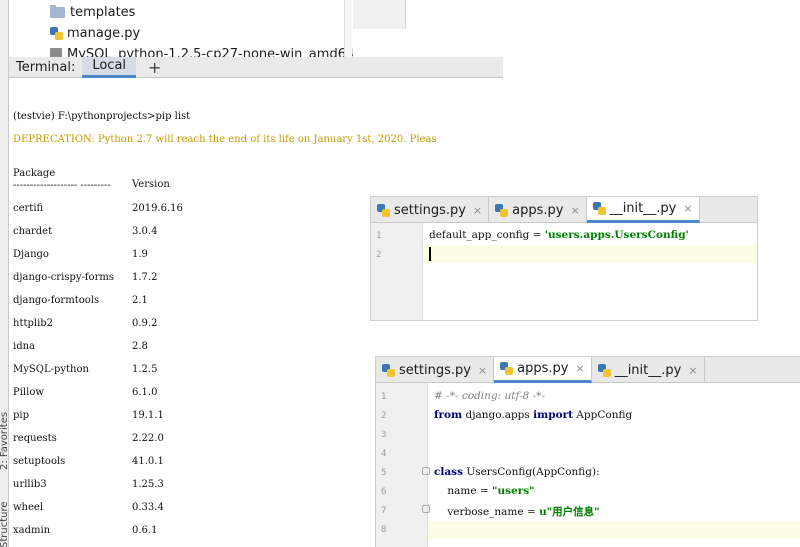  What do you see at coordinates (104, 33) in the screenshot?
I see `tree-item-label: manage.py` at bounding box center [104, 33].